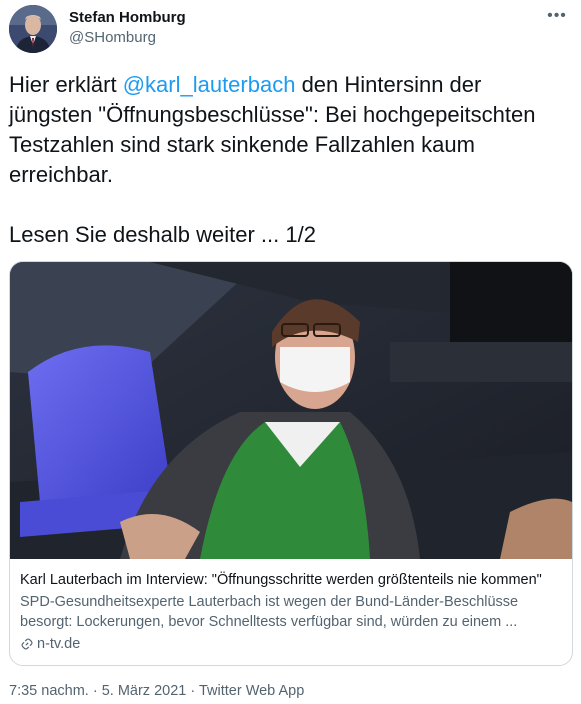 The height and width of the screenshot is (704, 581). I want to click on author-handle: @SHomburg, so click(112, 37).